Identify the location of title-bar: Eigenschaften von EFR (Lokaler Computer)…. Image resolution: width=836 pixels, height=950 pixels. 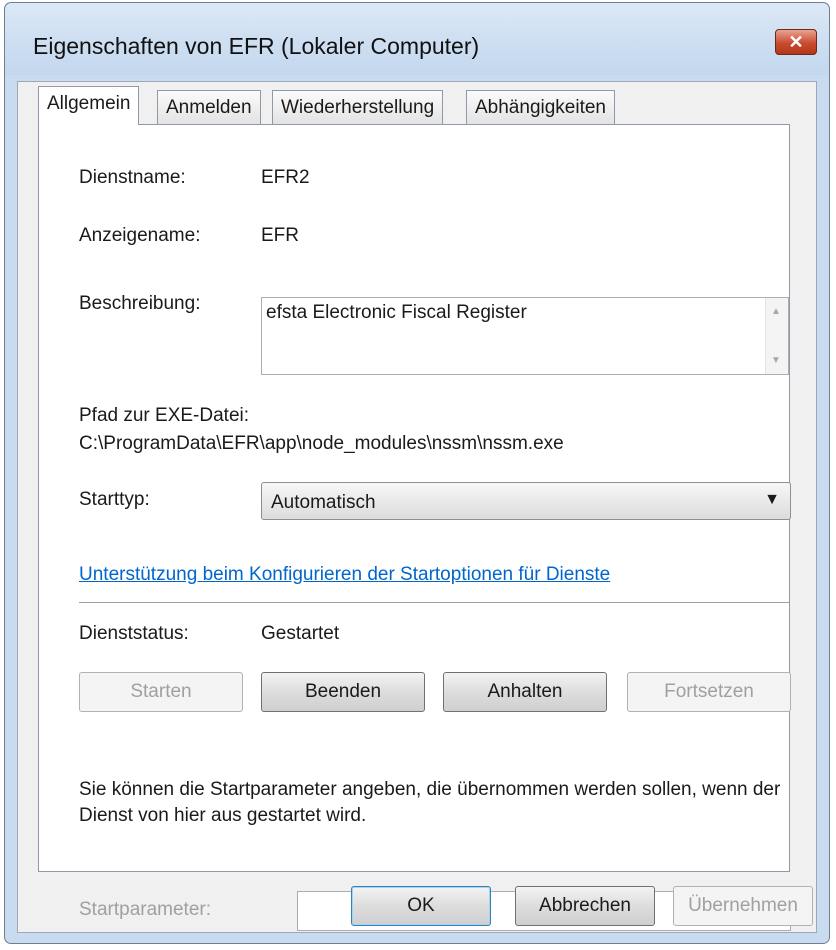
(417, 39).